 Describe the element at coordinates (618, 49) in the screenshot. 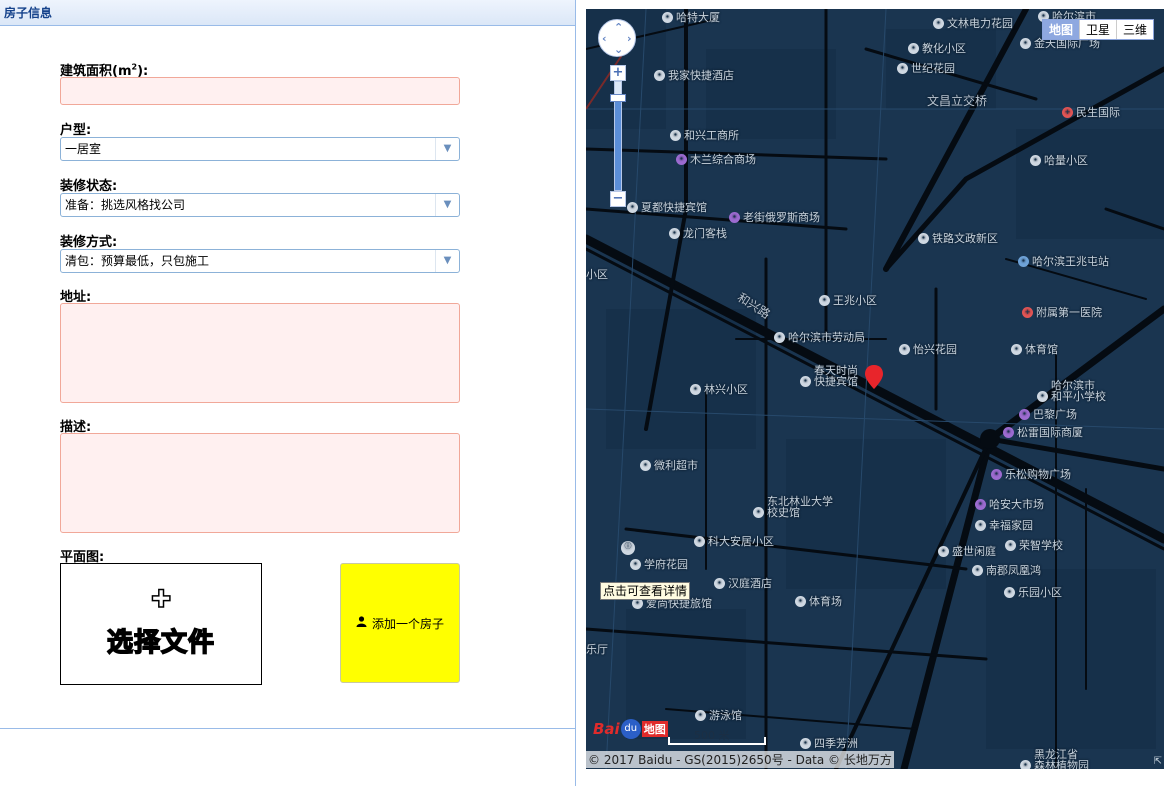

I see `chevron-down-icon: ⌄` at that location.